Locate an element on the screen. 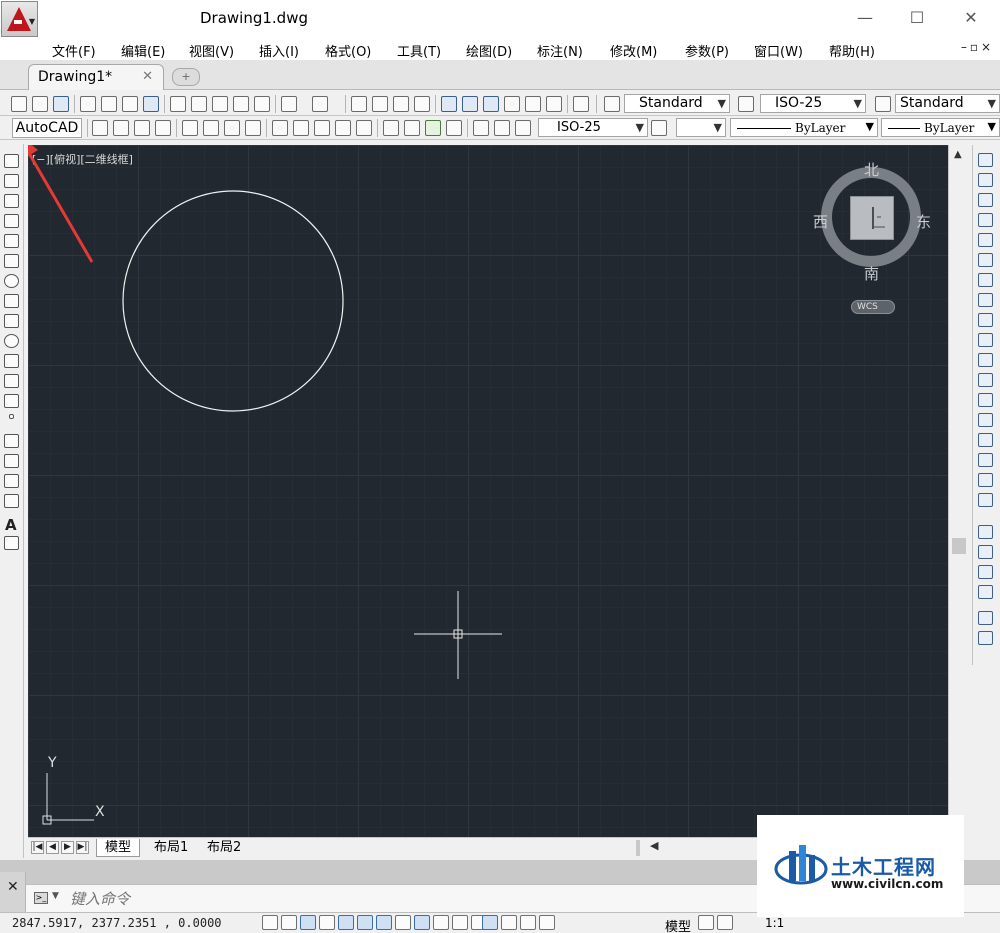 The height and width of the screenshot is (933, 1000). move-icon is located at coordinates (985, 260).